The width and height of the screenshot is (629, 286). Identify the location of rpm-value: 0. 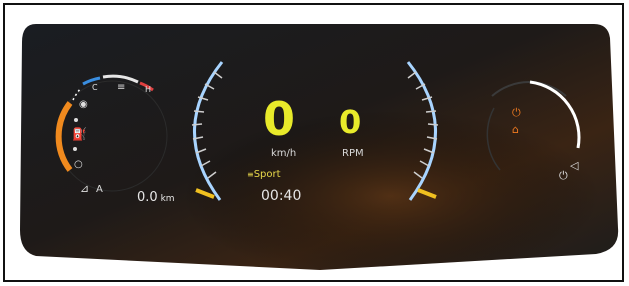
(350, 122).